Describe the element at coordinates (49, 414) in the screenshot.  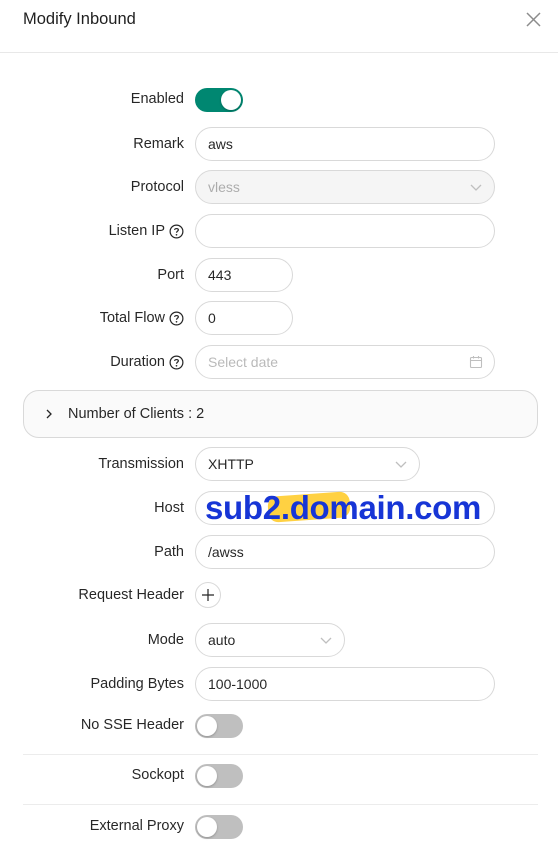
I see `chevron-right-icon` at that location.